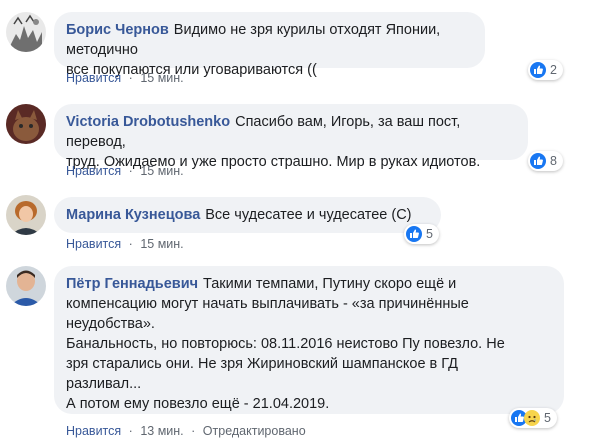 This screenshot has width=590, height=441. I want to click on comment-text: Все чудесатее и чудесатее (С), so click(308, 215).